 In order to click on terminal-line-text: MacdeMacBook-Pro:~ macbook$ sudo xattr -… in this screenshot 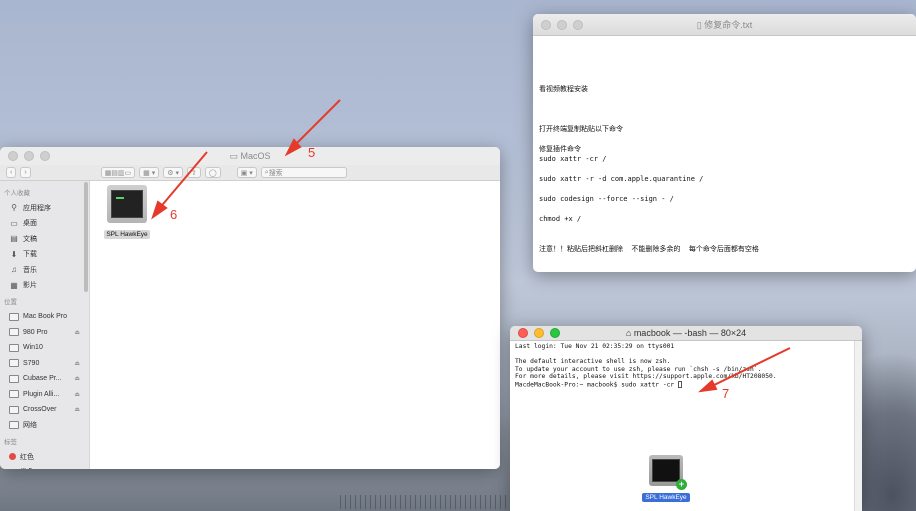, I will do `click(597, 385)`.